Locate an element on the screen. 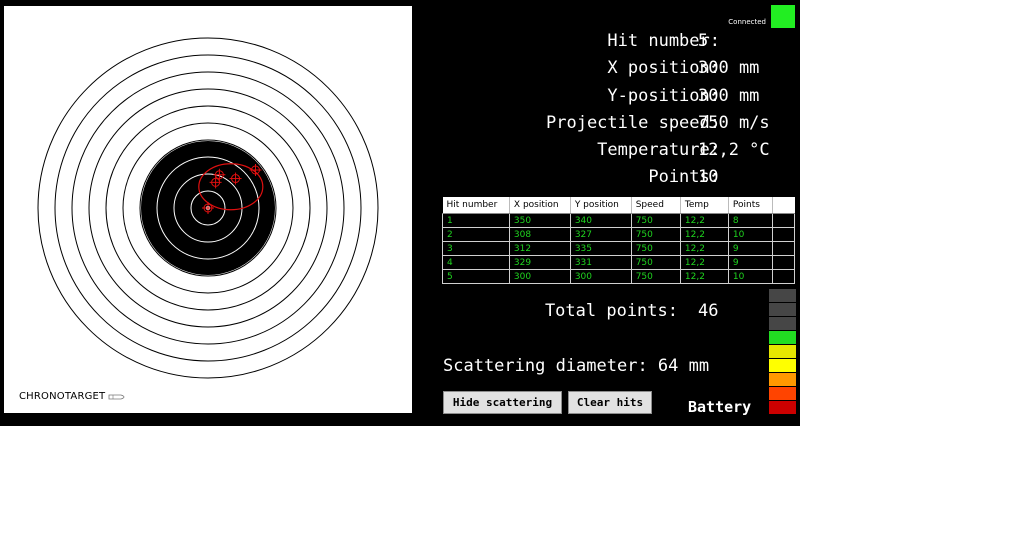 This screenshot has width=1027, height=536. column-header: Y position is located at coordinates (601, 205).